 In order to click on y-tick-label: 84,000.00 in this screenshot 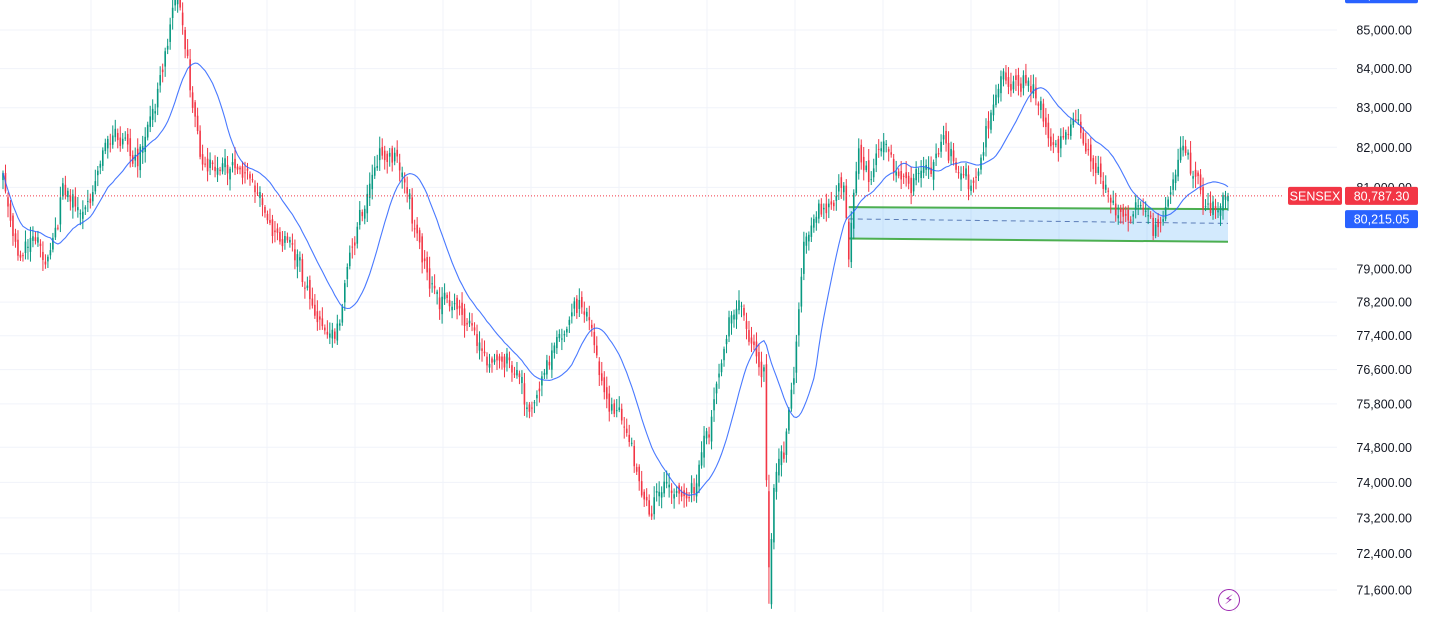, I will do `click(1384, 69)`.